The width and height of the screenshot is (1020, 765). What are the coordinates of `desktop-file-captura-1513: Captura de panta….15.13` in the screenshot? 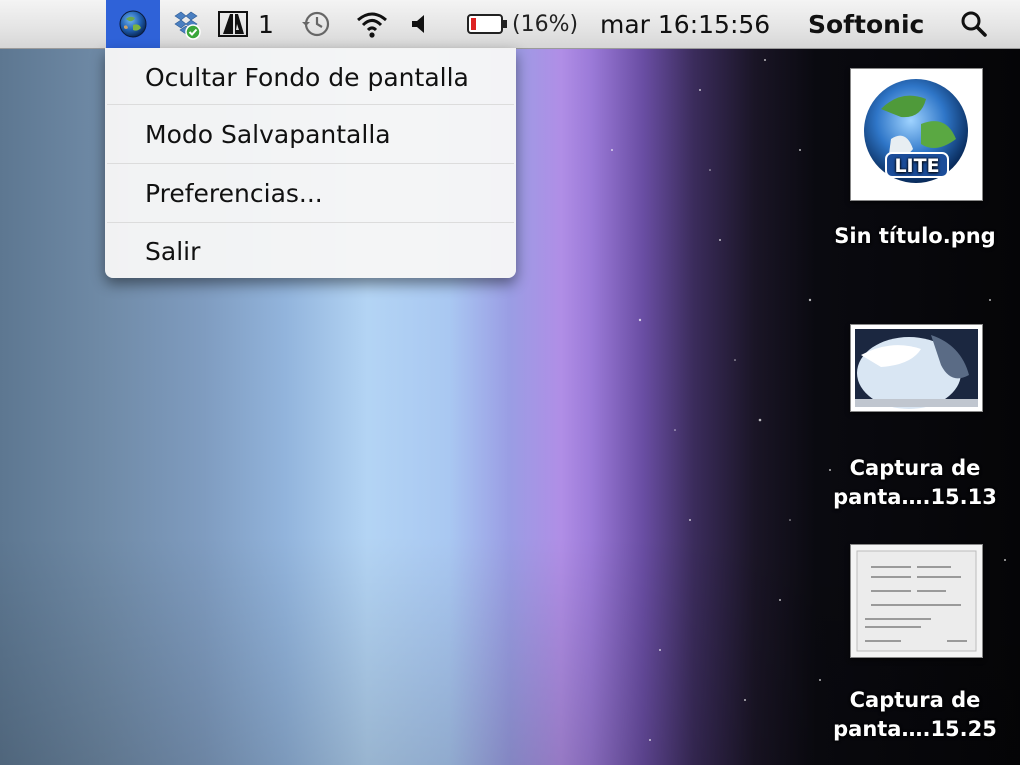 It's located at (915, 417).